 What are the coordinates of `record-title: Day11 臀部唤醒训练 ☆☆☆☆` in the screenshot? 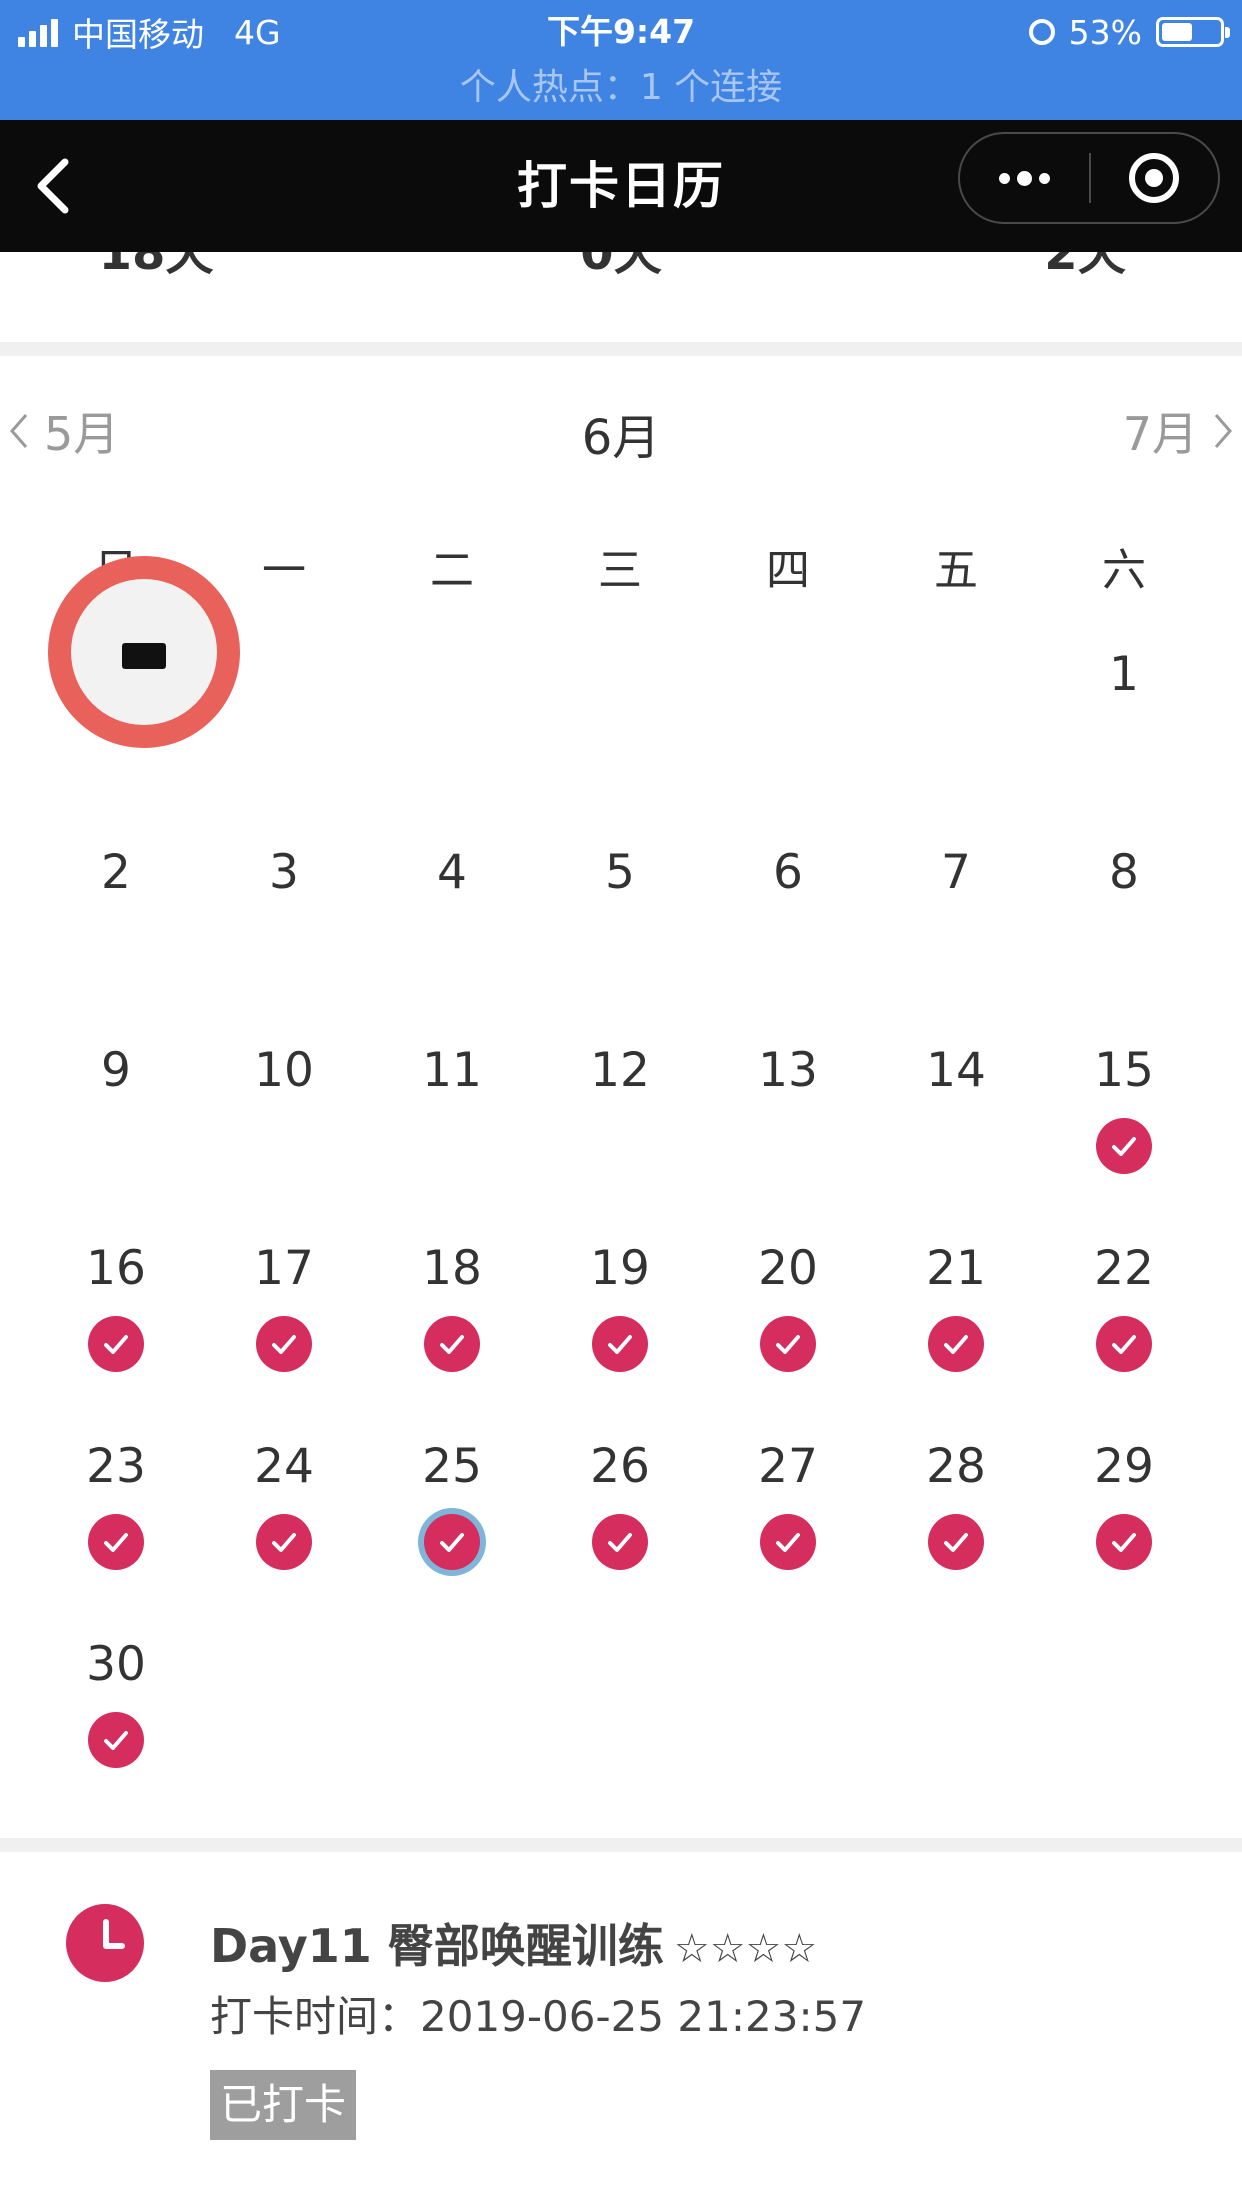 It's located at (513, 1947).